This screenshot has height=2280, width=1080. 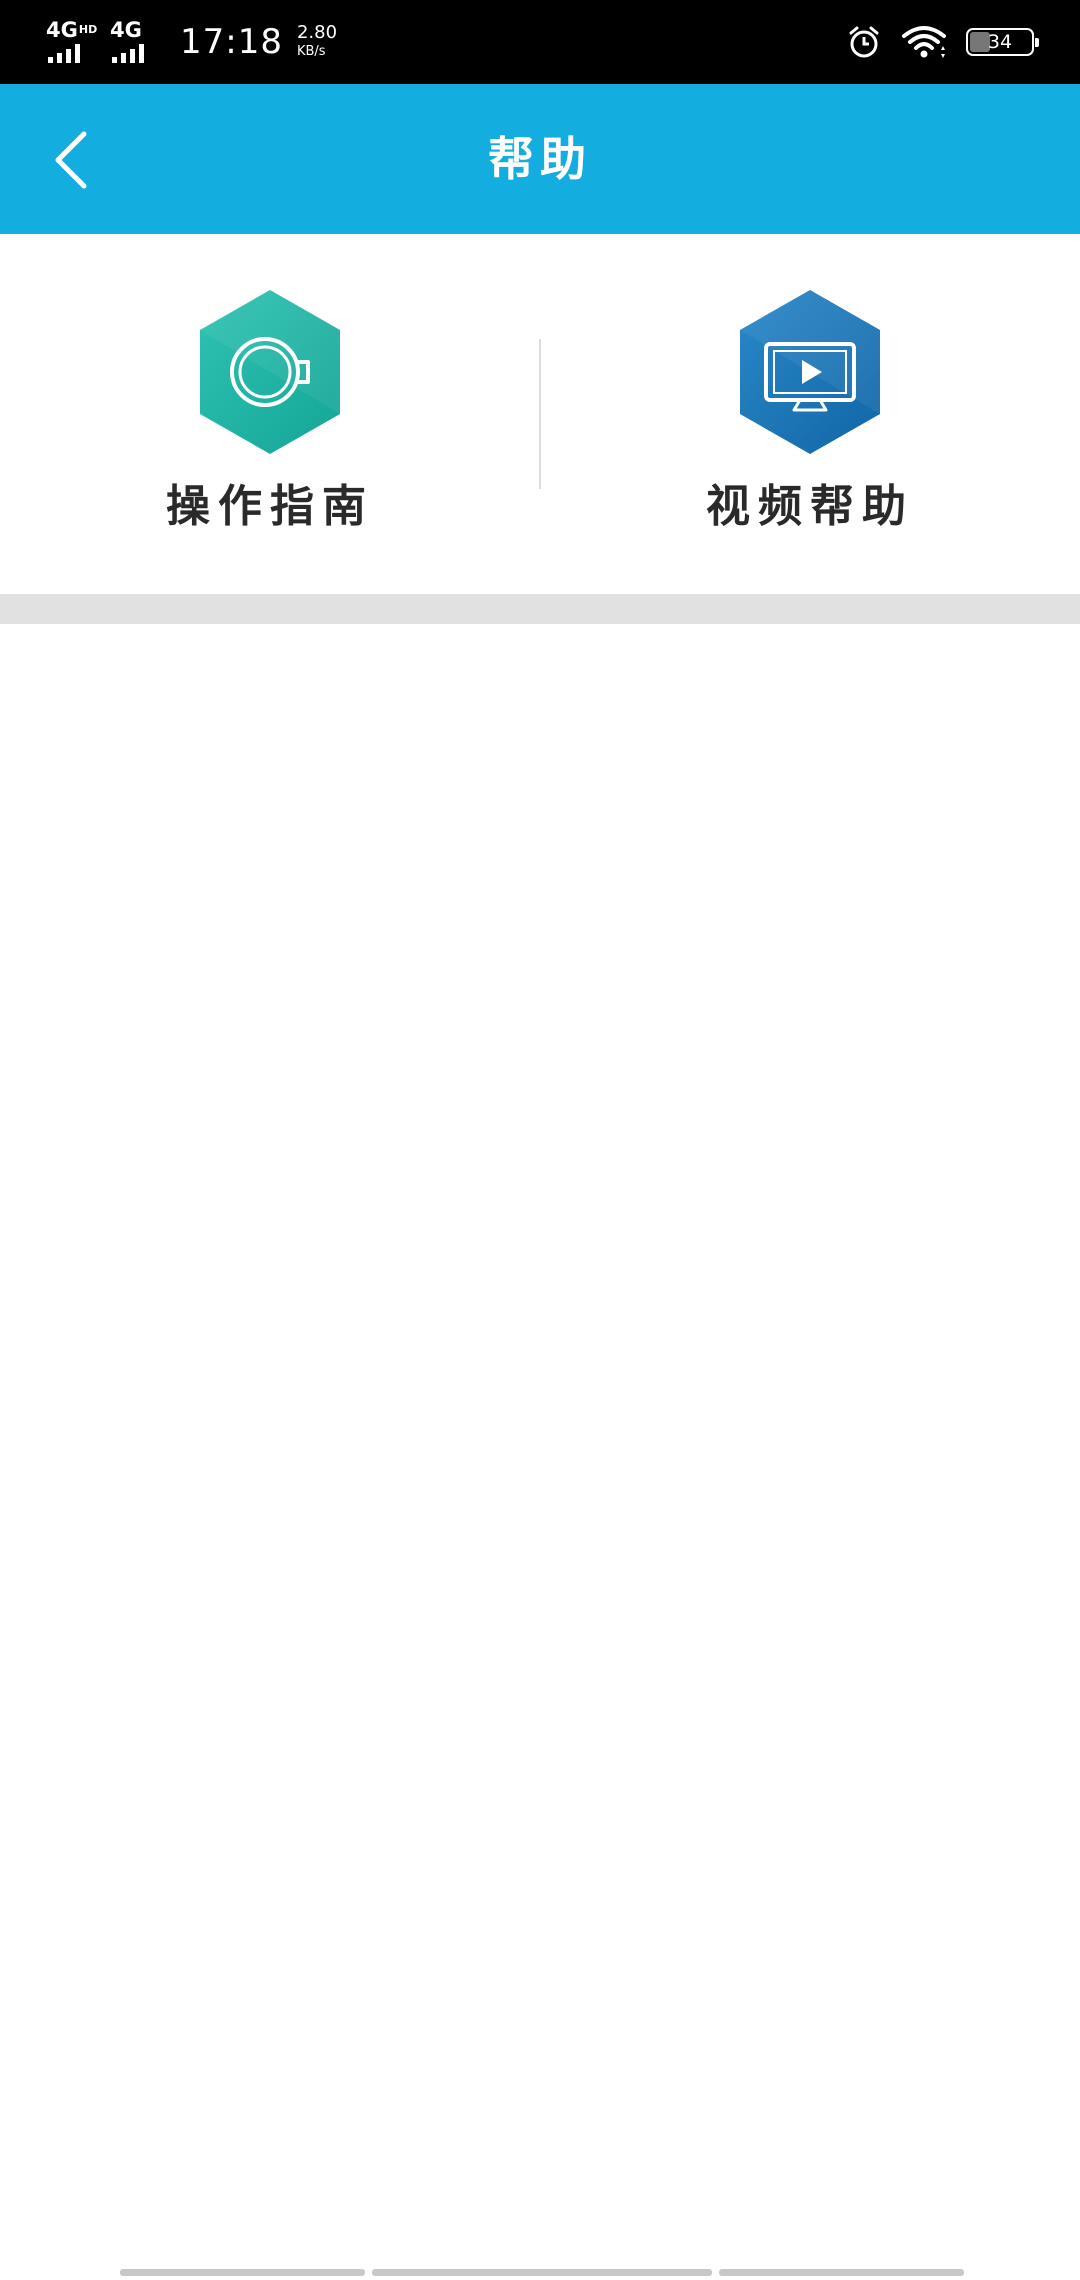 I want to click on operation-guide-item: 操作指南, so click(x=270, y=414).